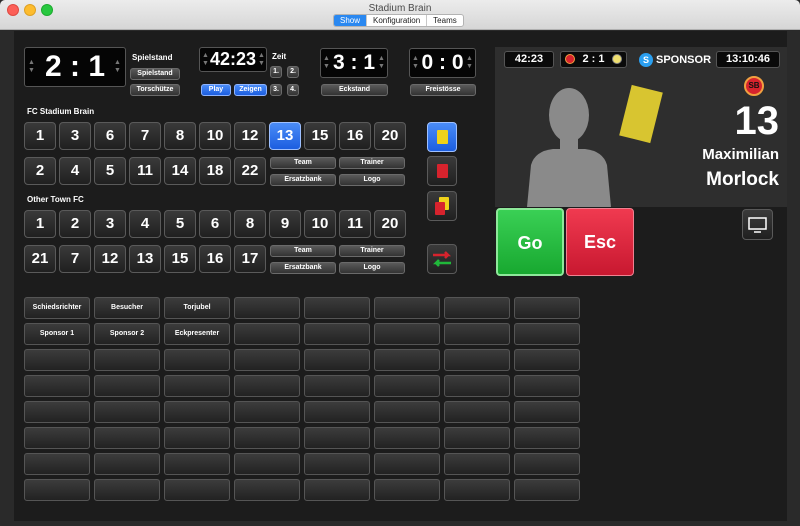 The width and height of the screenshot is (800, 526). I want to click on away-ersatzbank-button: Ersatzbank, so click(303, 268).